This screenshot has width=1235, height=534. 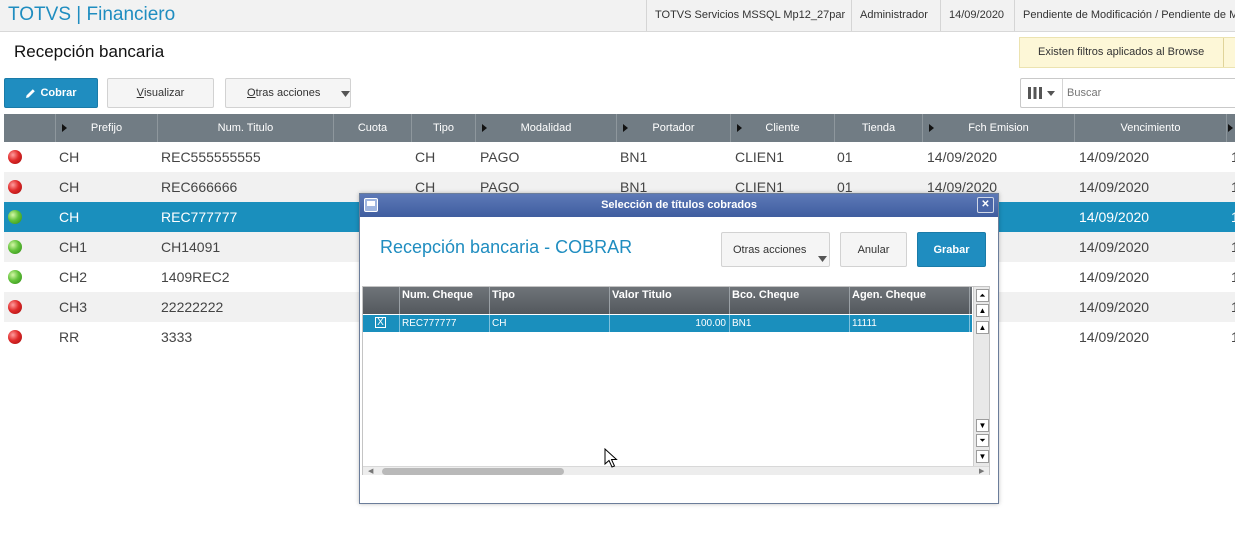 I want to click on column-selector, so click(x=1042, y=93).